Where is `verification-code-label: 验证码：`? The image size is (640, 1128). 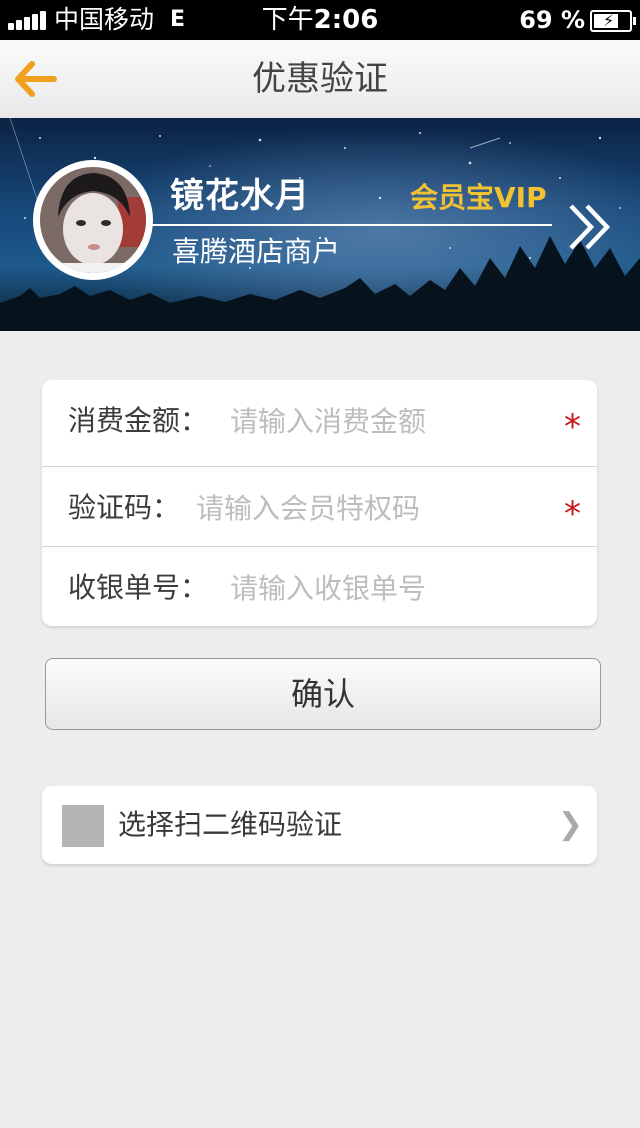
verification-code-label: 验证码： is located at coordinates (124, 507).